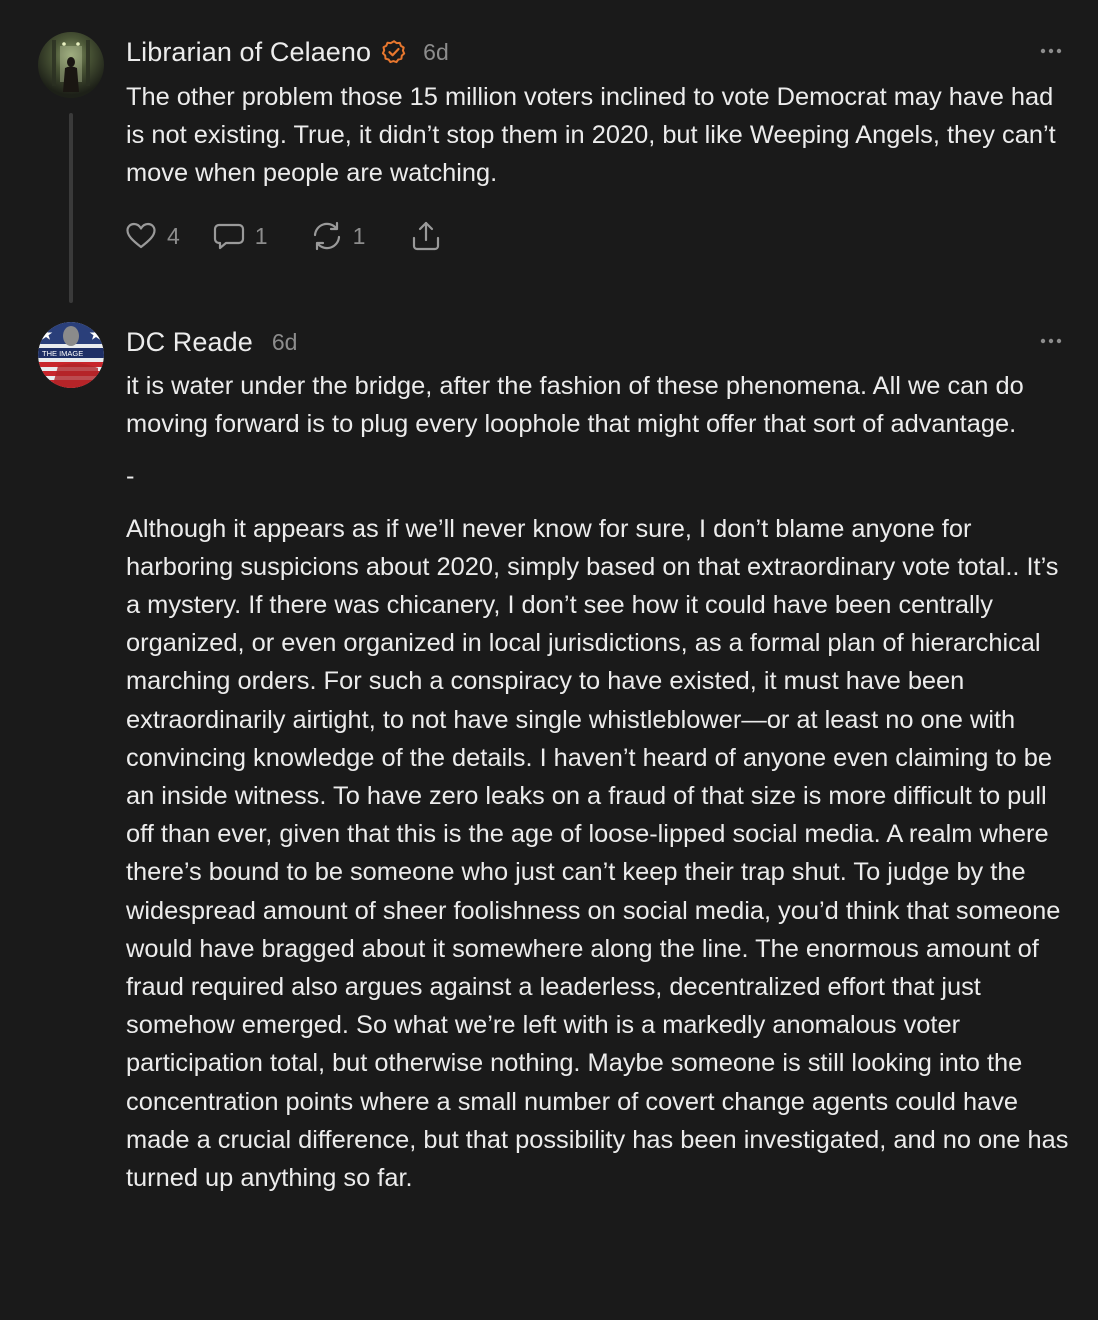  What do you see at coordinates (71, 208) in the screenshot?
I see `thread-line` at bounding box center [71, 208].